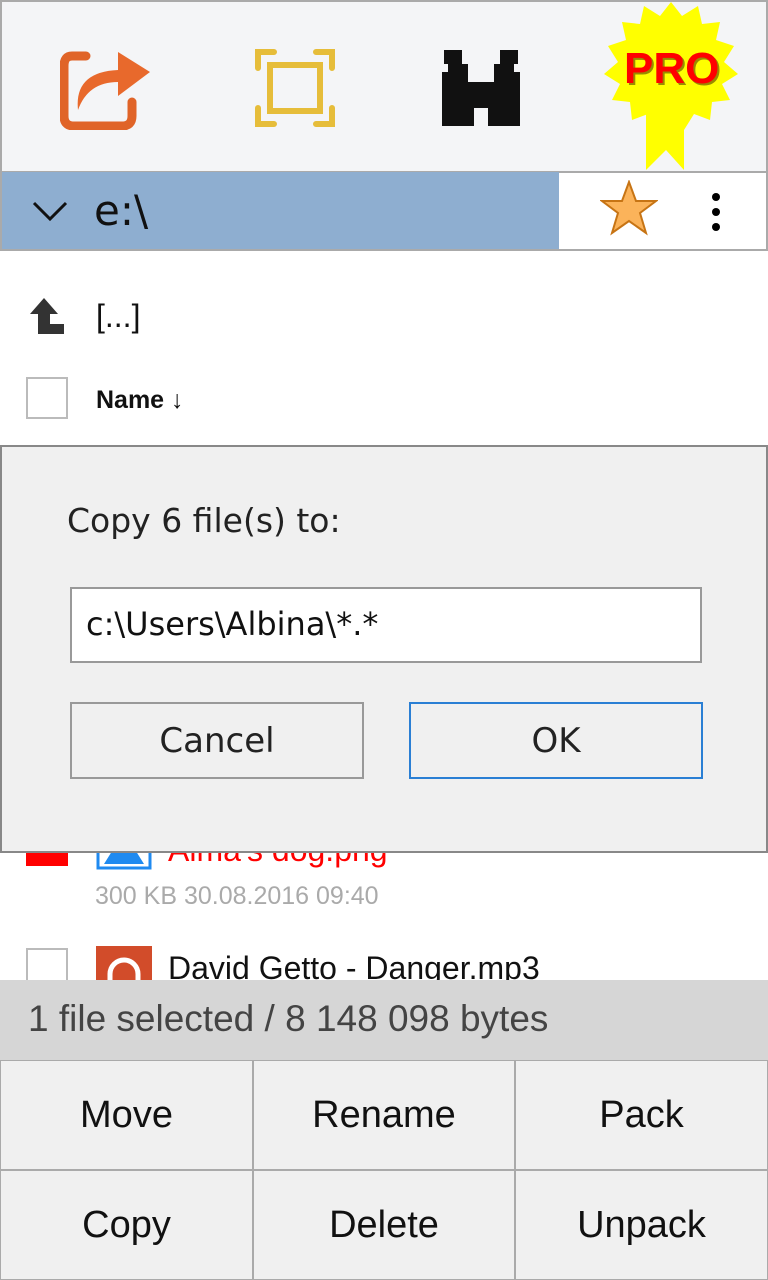 Image resolution: width=768 pixels, height=1280 pixels. I want to click on status-bar: 1 file selected / 8 148 098 bytes, so click(384, 1020).